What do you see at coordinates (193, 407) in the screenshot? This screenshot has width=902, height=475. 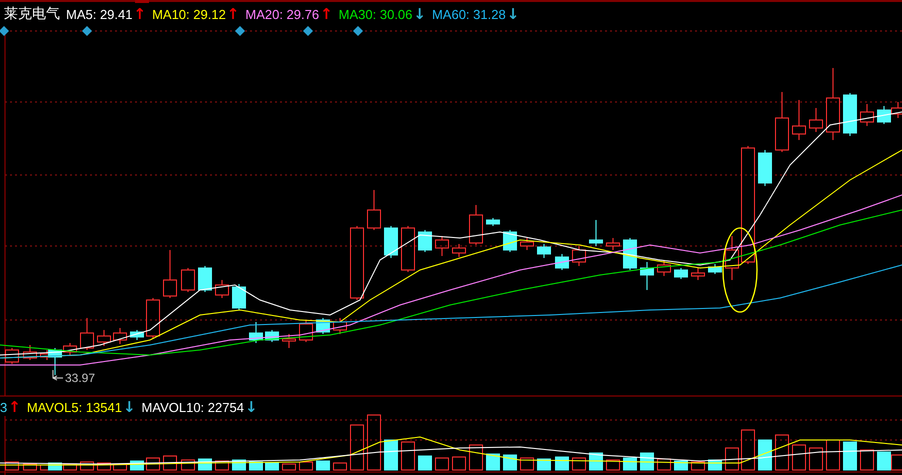 I see `indicator-value: MAVOL10: 22754` at bounding box center [193, 407].